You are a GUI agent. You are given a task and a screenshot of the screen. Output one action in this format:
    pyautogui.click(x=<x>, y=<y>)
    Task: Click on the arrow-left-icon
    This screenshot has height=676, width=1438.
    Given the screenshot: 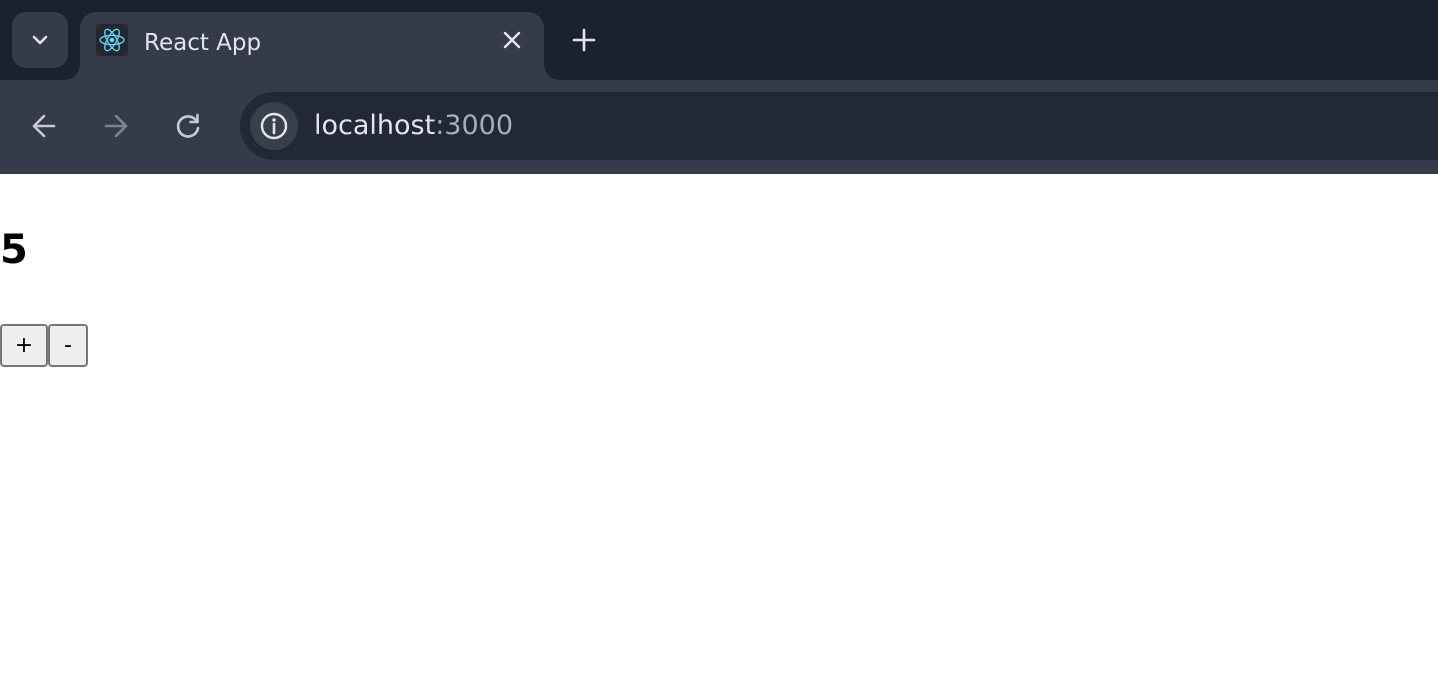 What is the action you would take?
    pyautogui.click(x=44, y=126)
    